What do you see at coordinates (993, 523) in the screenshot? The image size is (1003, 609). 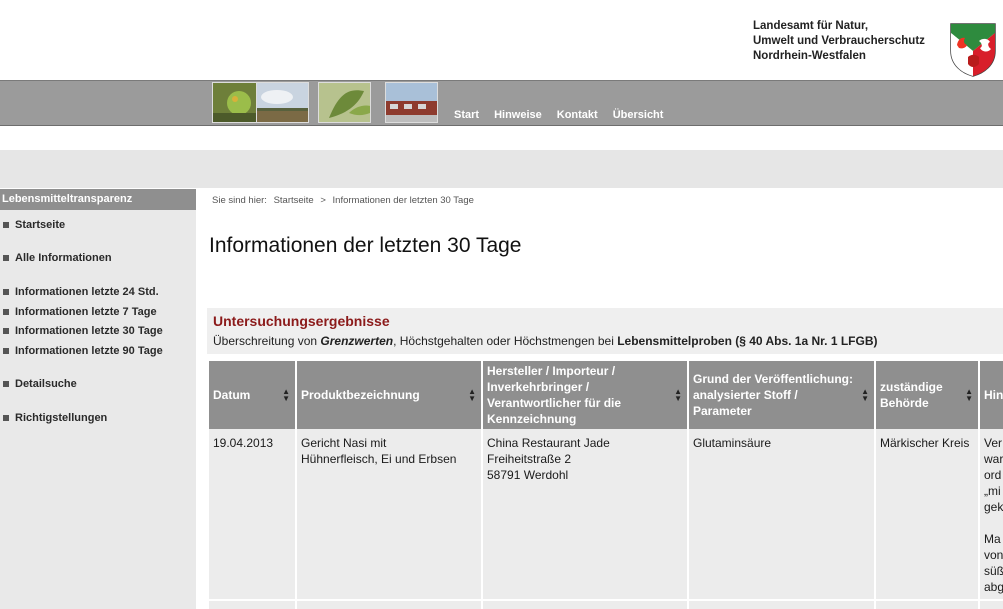 I see `cell-line-blank` at bounding box center [993, 523].